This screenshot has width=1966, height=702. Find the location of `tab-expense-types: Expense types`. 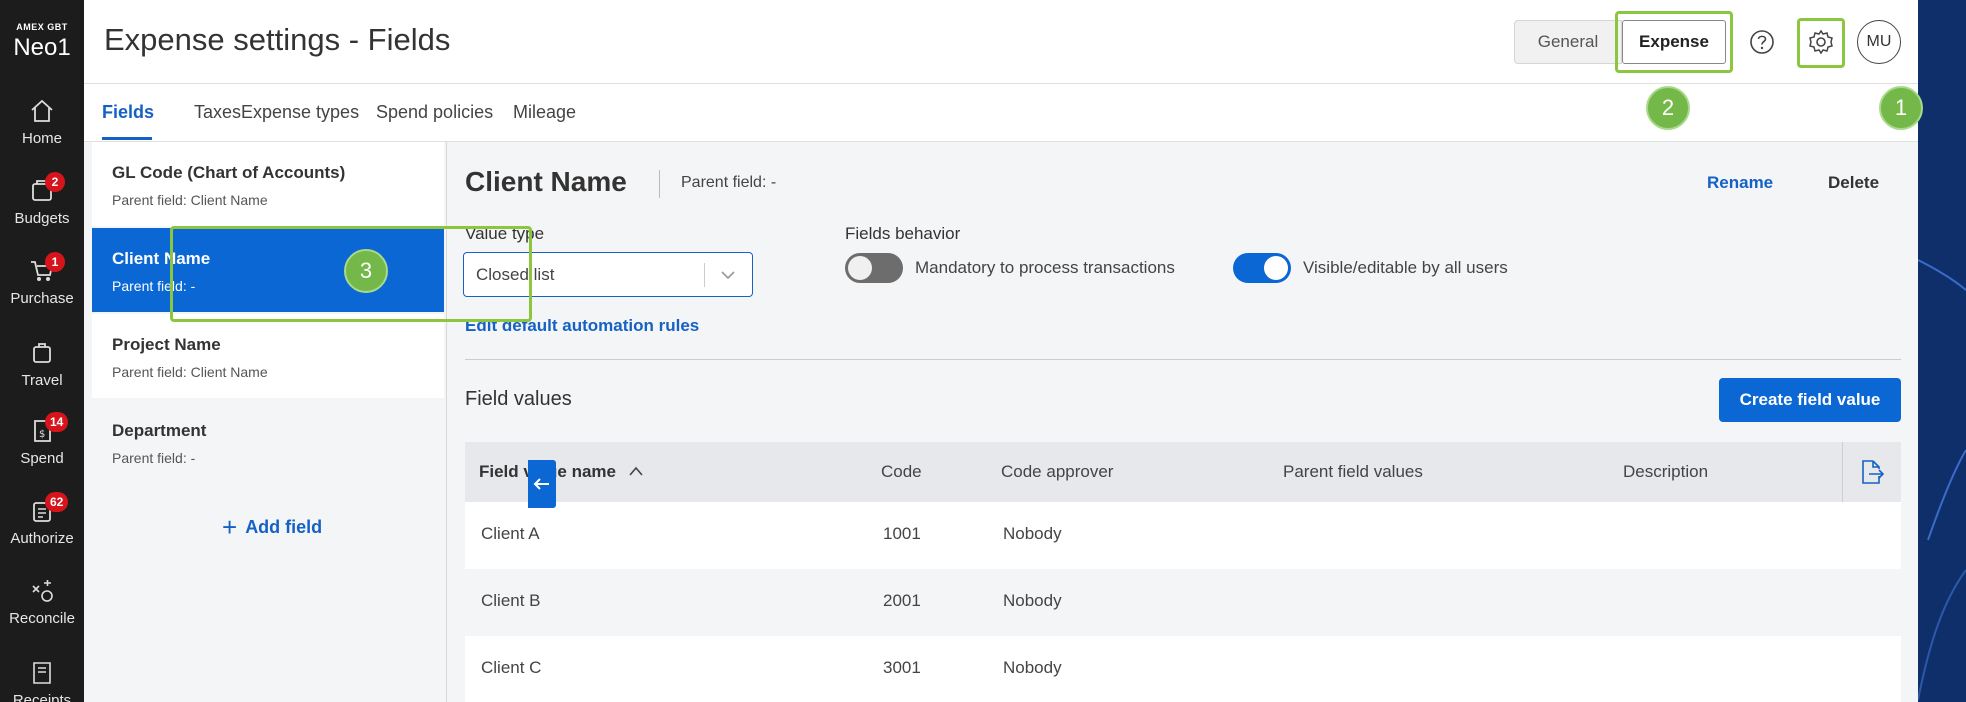

tab-expense-types: Expense types is located at coordinates (300, 112).